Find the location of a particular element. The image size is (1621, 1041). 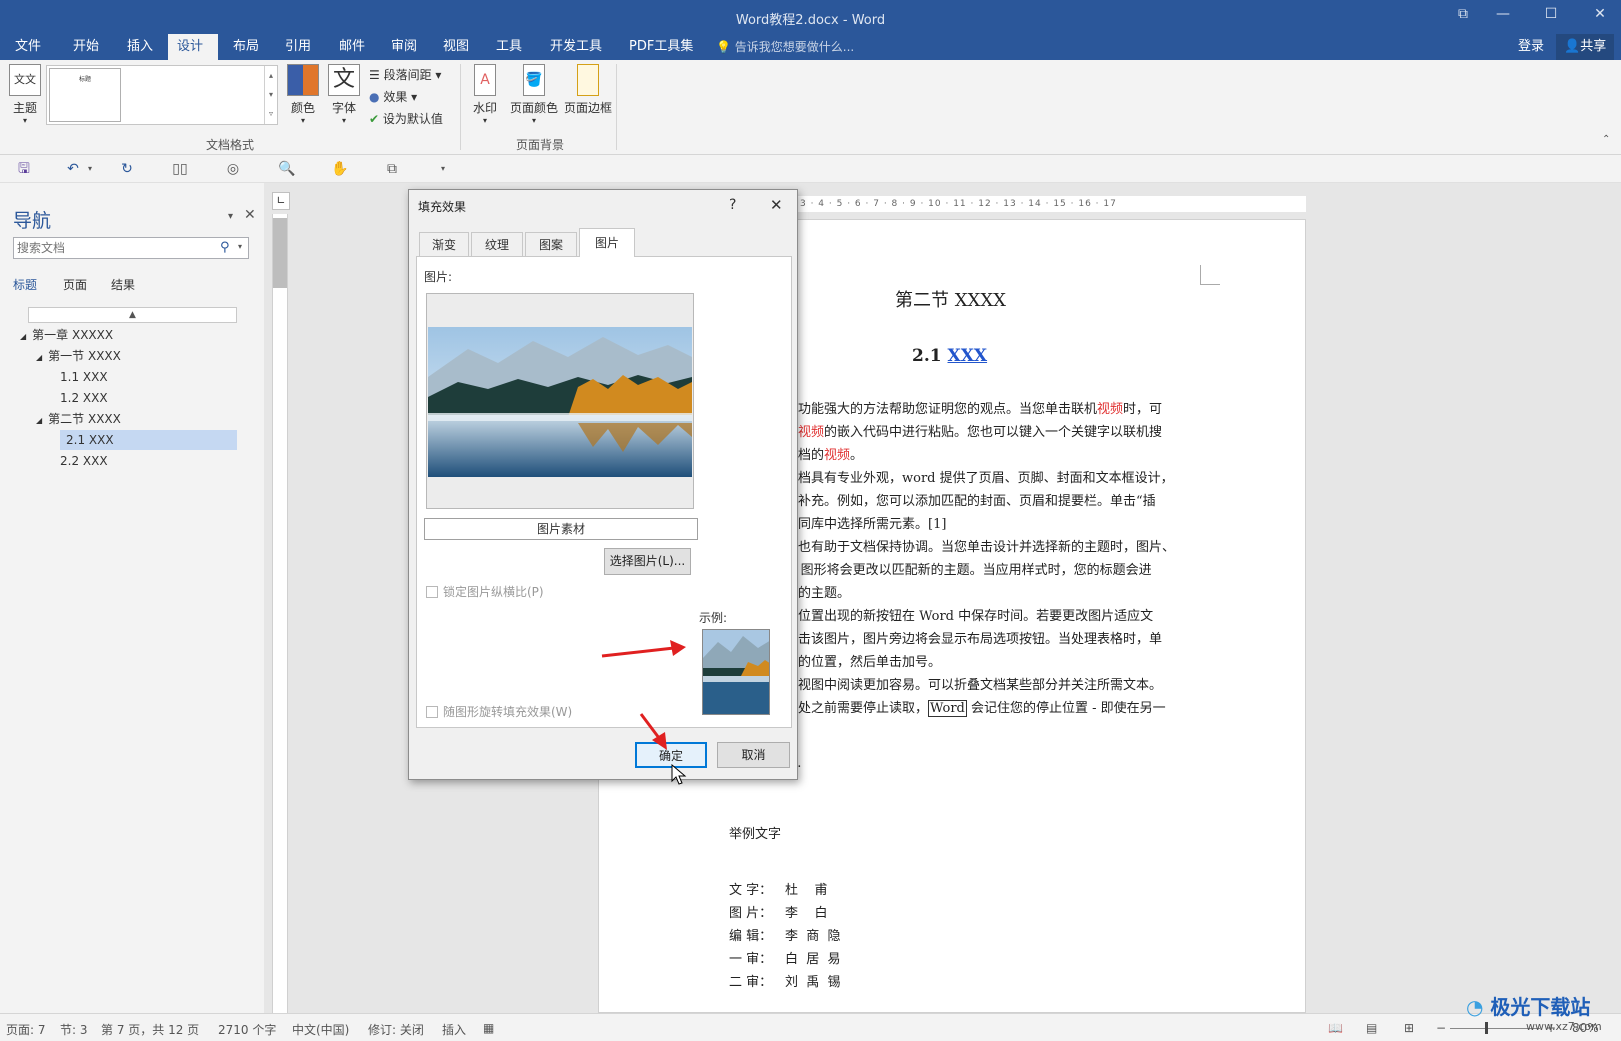

fonts-button: 文 字体 ▾ is located at coordinates (344, 94).